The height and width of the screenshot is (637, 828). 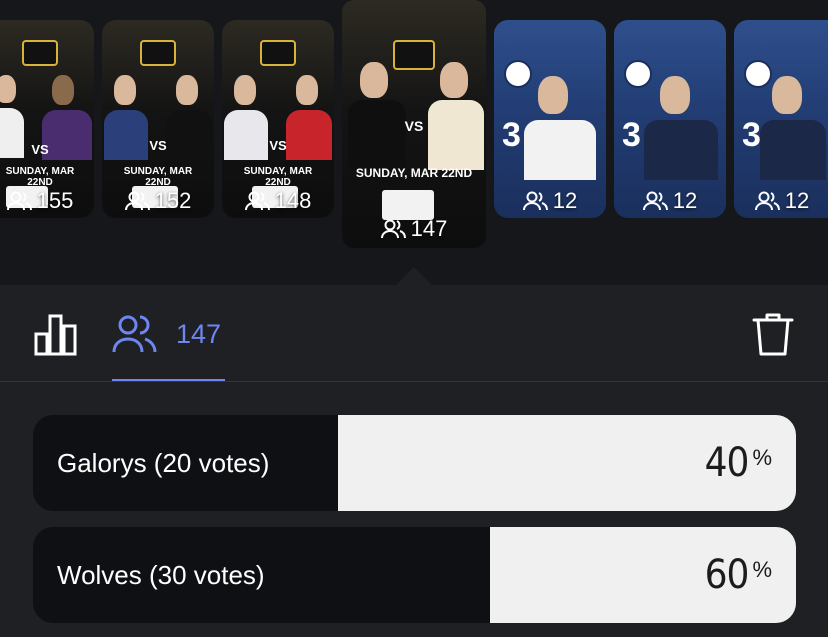 What do you see at coordinates (158, 119) in the screenshot?
I see `story-thumbnail: VS SUNDAY, MAR 22ND 152` at bounding box center [158, 119].